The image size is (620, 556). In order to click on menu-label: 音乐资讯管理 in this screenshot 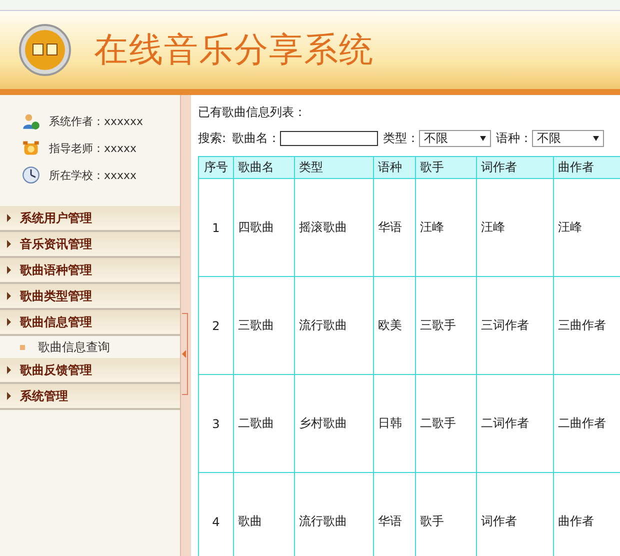, I will do `click(56, 244)`.